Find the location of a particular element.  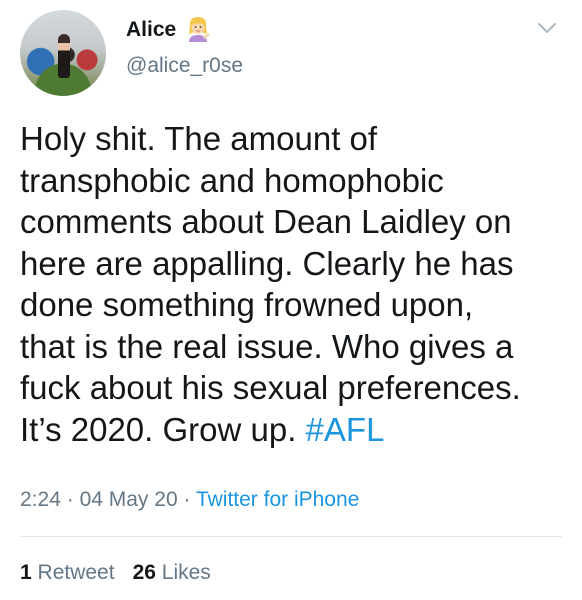

display-name: Alice is located at coordinates (151, 30).